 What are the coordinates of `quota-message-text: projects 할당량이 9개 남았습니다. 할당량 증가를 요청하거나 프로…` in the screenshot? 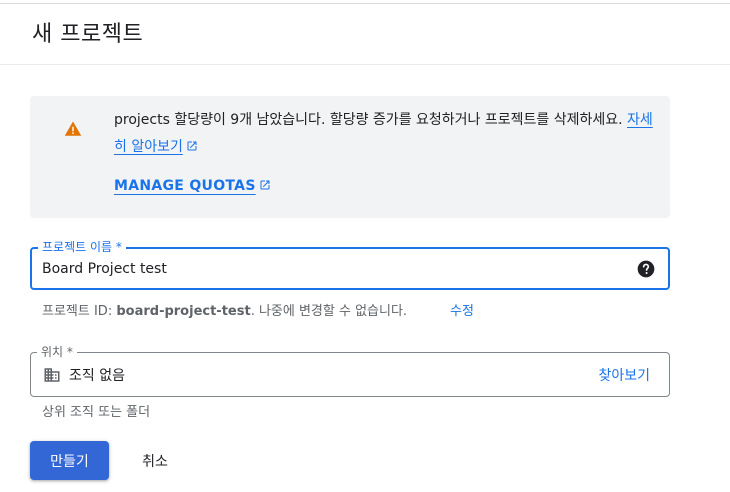 It's located at (371, 120).